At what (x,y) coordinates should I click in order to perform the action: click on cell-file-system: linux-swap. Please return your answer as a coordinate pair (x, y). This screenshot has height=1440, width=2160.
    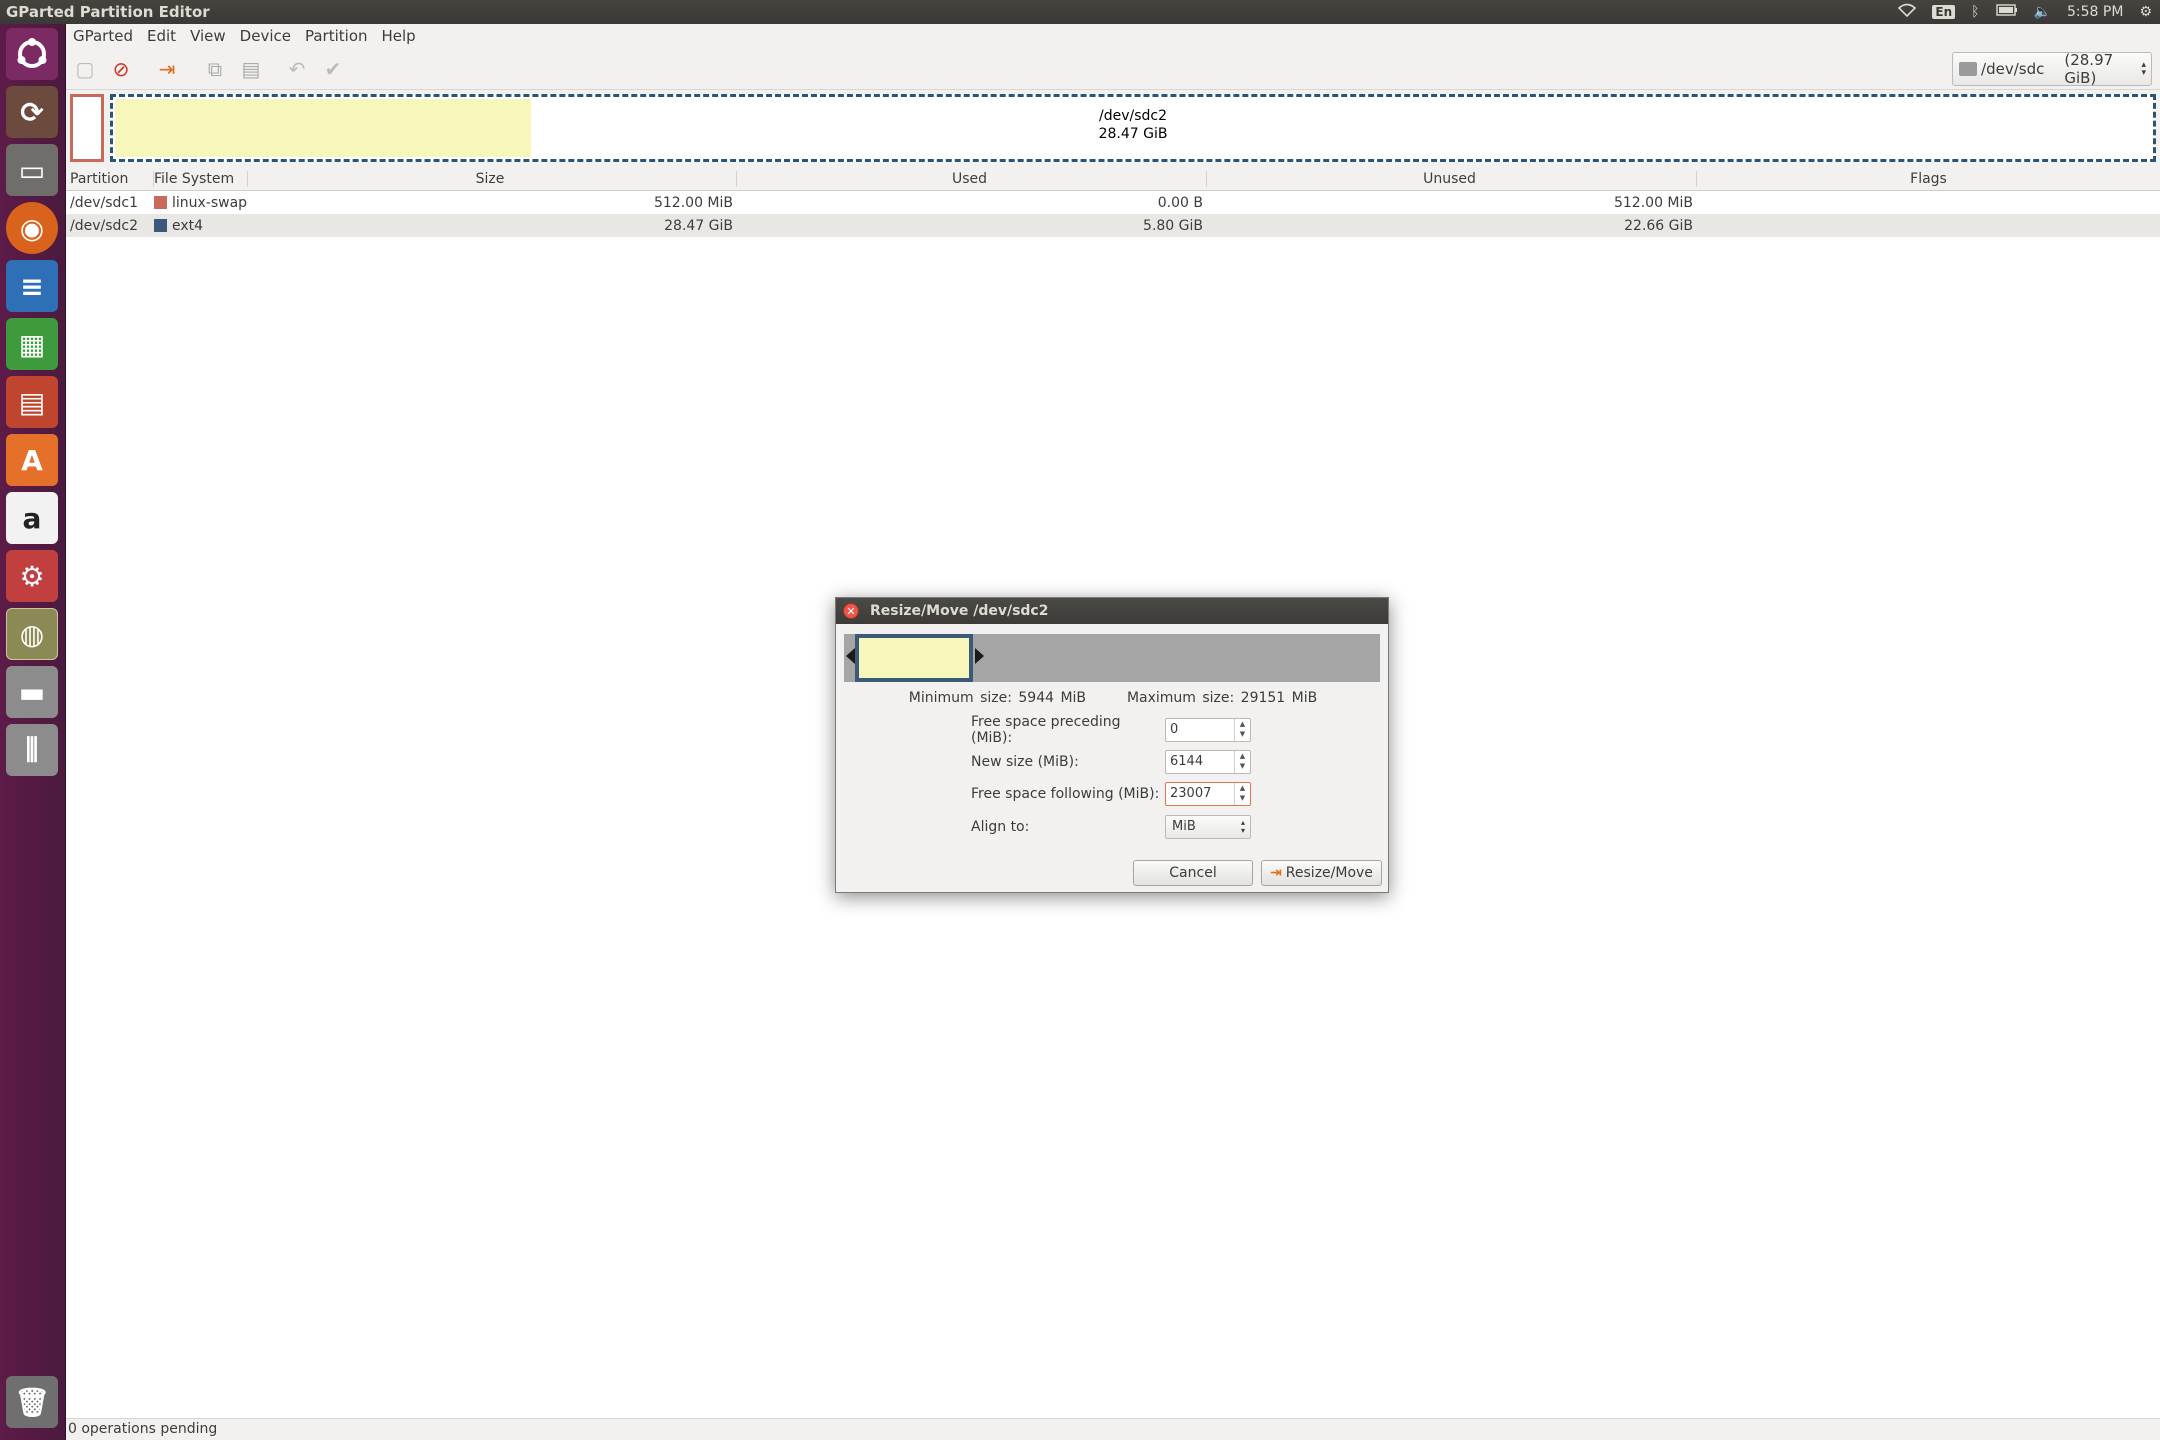
    Looking at the image, I should click on (201, 203).